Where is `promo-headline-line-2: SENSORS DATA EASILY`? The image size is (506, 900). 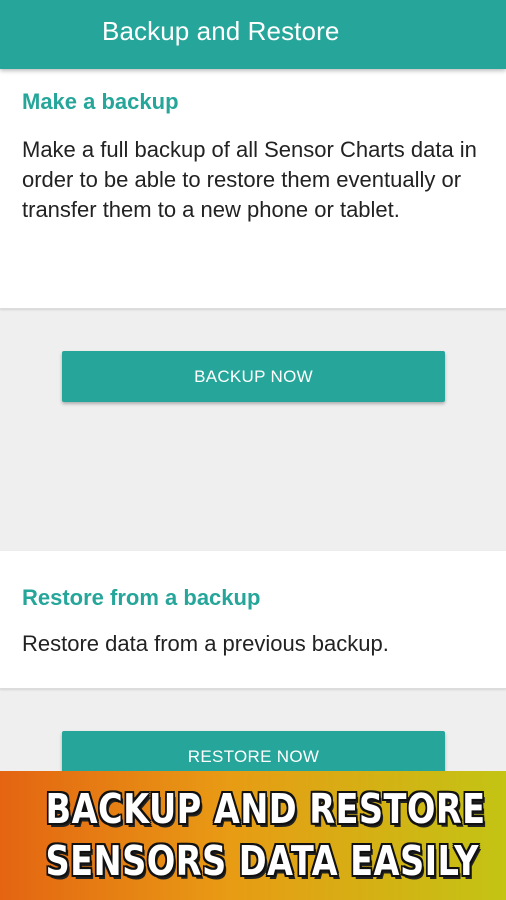
promo-headline-line-2: SENSORS DATA EASILY is located at coordinates (262, 861).